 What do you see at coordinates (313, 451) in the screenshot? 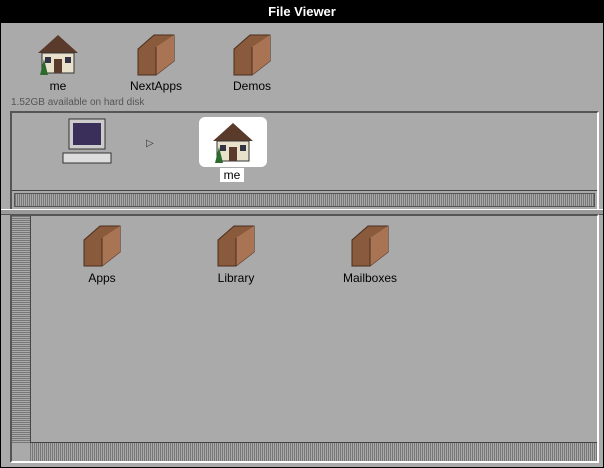
I see `horizontal-scrollbar` at bounding box center [313, 451].